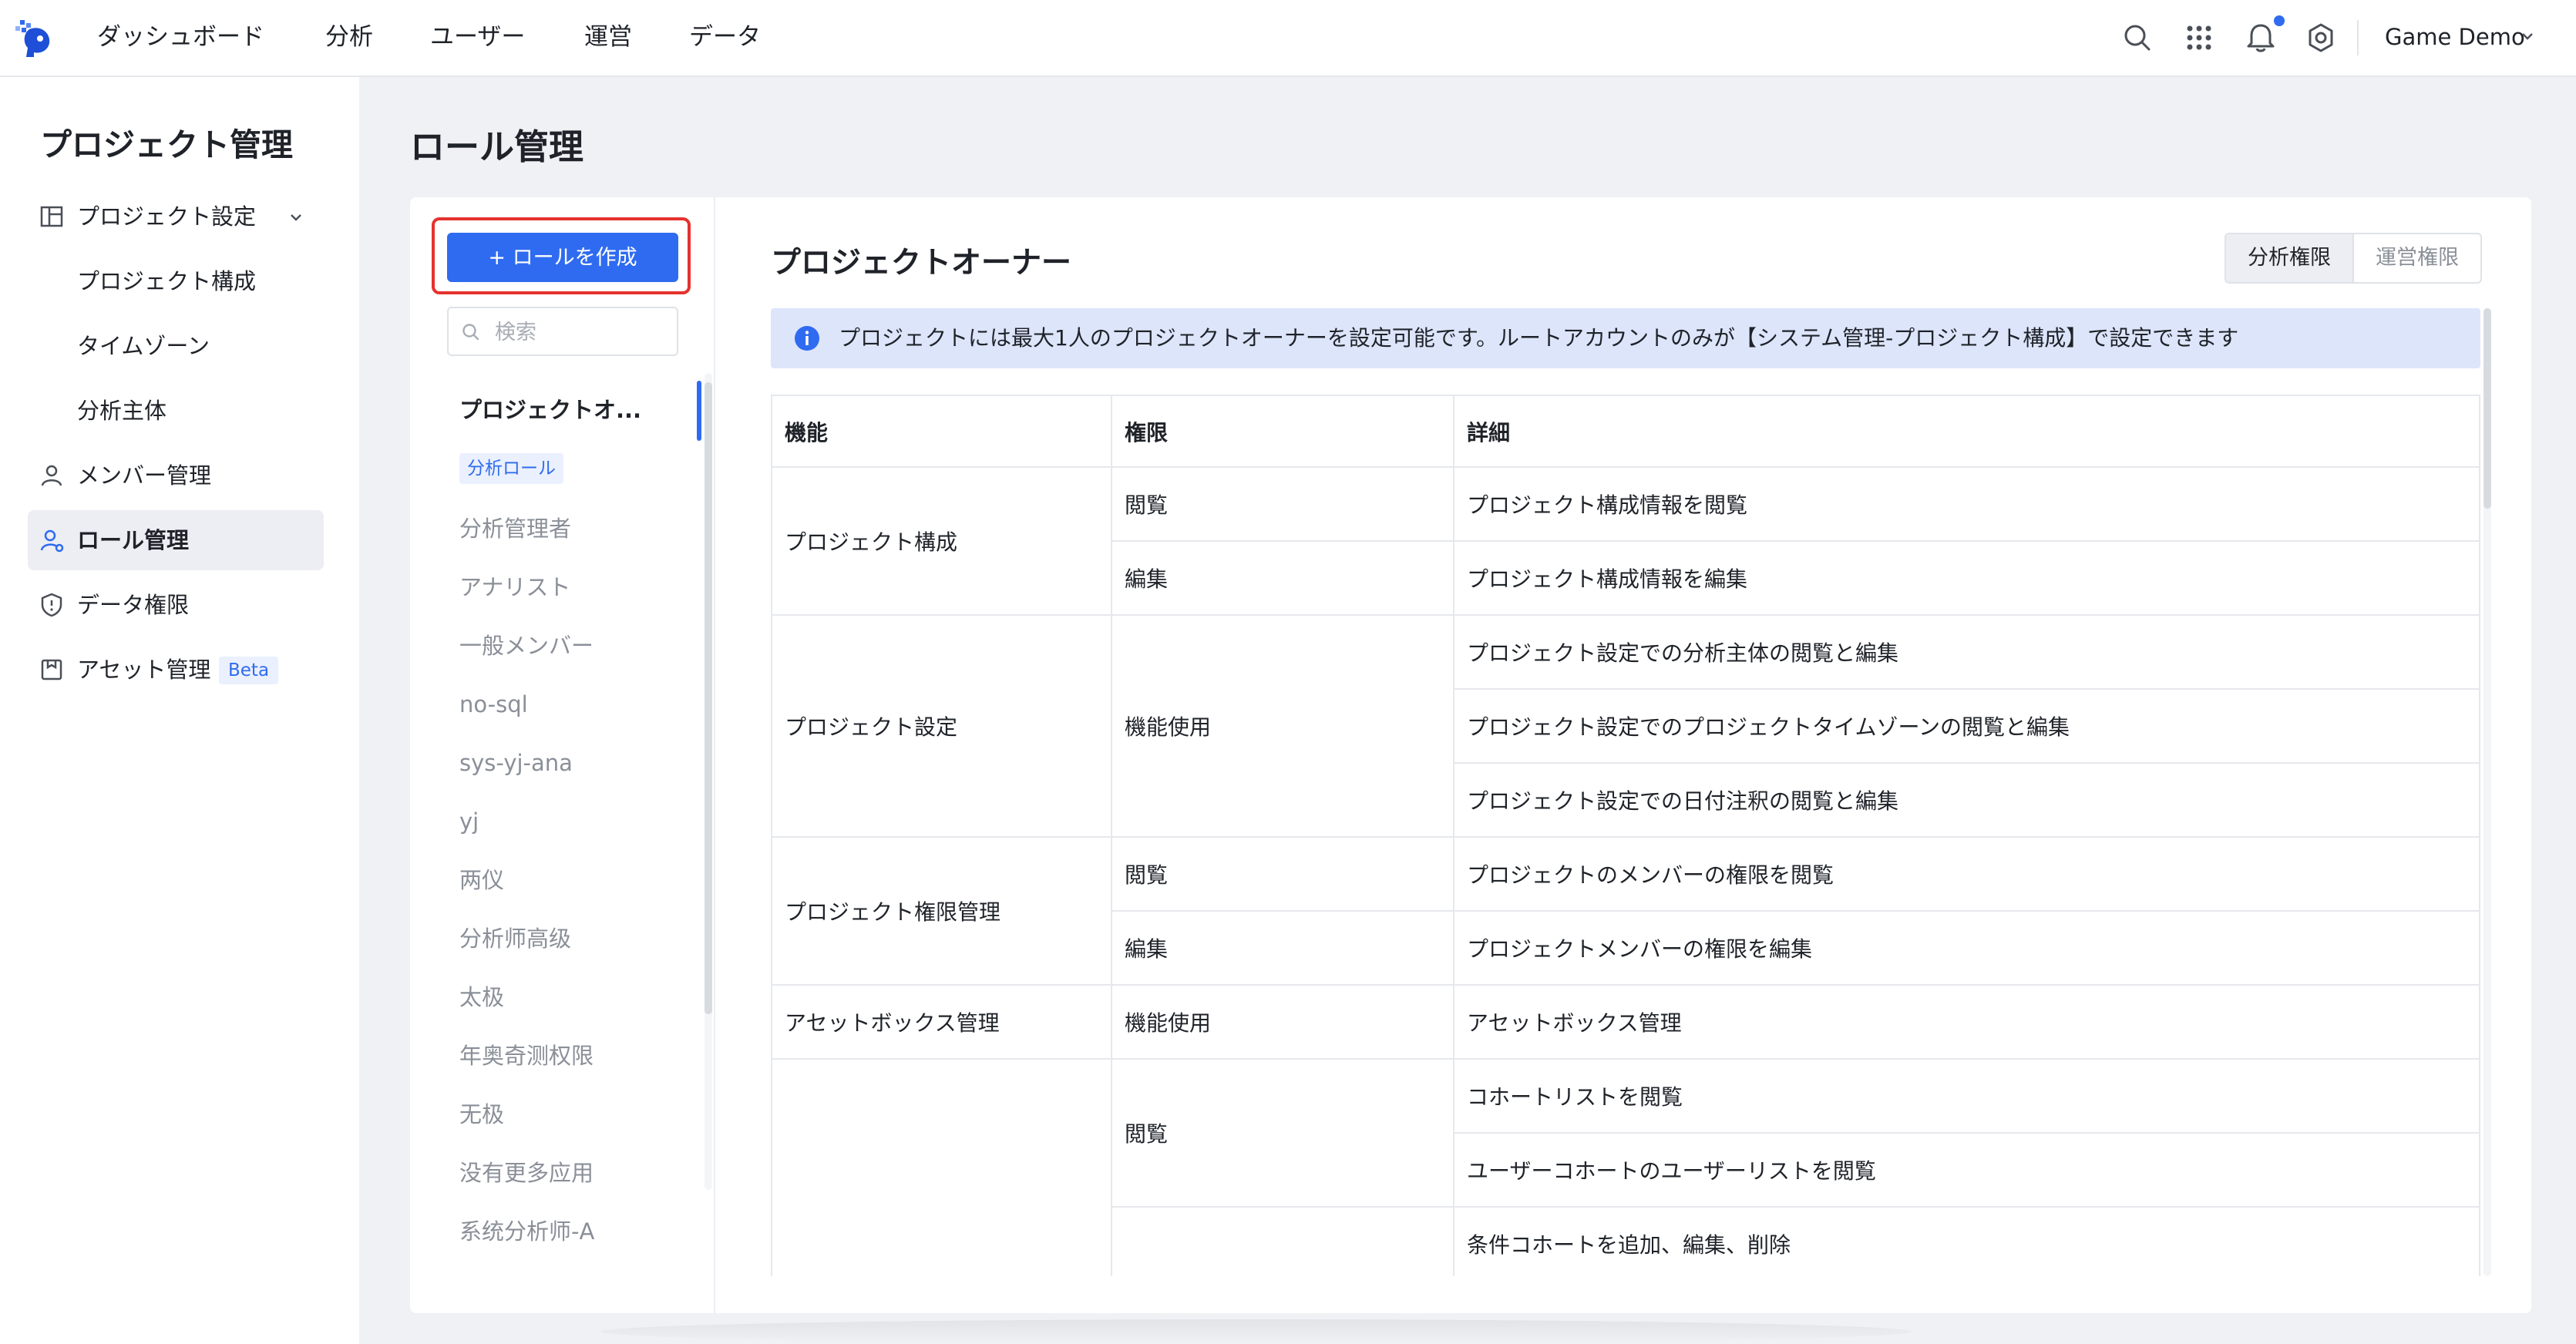  Describe the element at coordinates (477, 37) in the screenshot. I see `nav-users: ユーザー` at that location.